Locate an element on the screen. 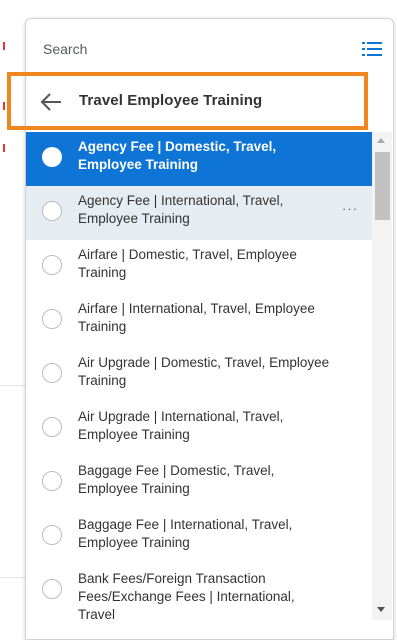 Image resolution: width=397 pixels, height=640 pixels. scroll-up-arrow-icon is located at coordinates (381, 140).